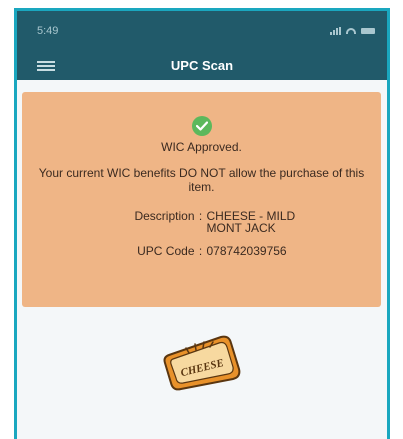 The height and width of the screenshot is (439, 403). What do you see at coordinates (46, 66) in the screenshot?
I see `hamburger-menu-icon` at bounding box center [46, 66].